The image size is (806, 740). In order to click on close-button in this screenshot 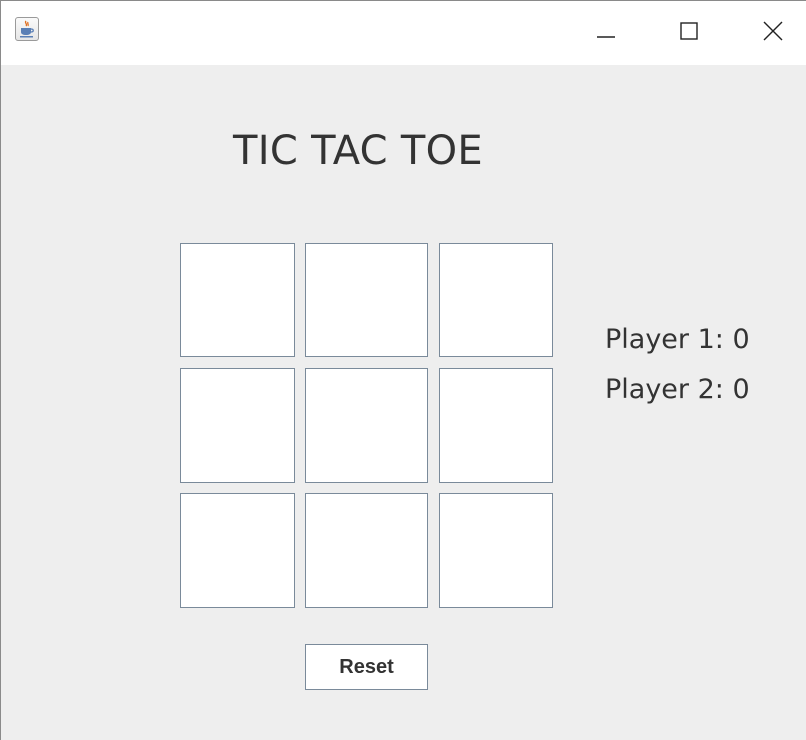, I will do `click(773, 33)`.